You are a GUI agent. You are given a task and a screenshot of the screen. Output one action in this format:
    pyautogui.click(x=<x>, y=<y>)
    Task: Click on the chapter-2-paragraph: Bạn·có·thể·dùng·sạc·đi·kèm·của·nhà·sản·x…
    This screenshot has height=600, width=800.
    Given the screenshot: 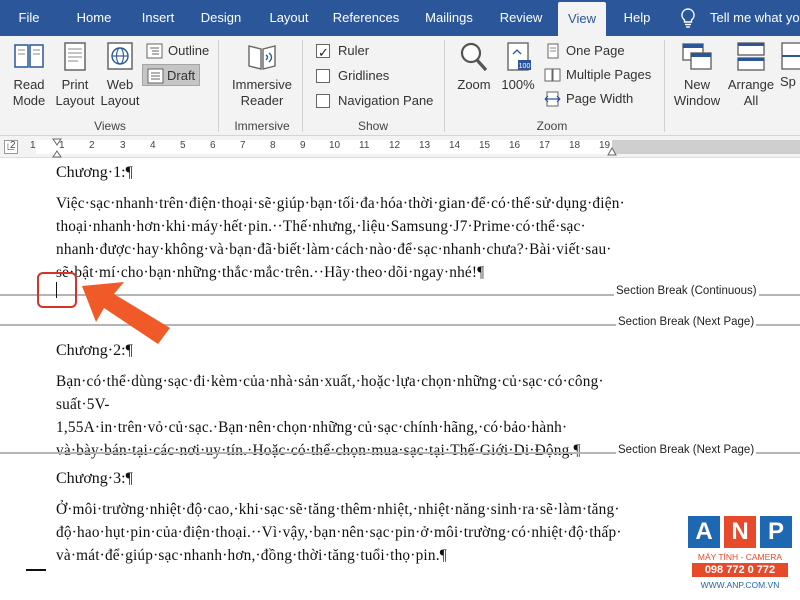 What is the action you would take?
    pyautogui.click(x=336, y=416)
    